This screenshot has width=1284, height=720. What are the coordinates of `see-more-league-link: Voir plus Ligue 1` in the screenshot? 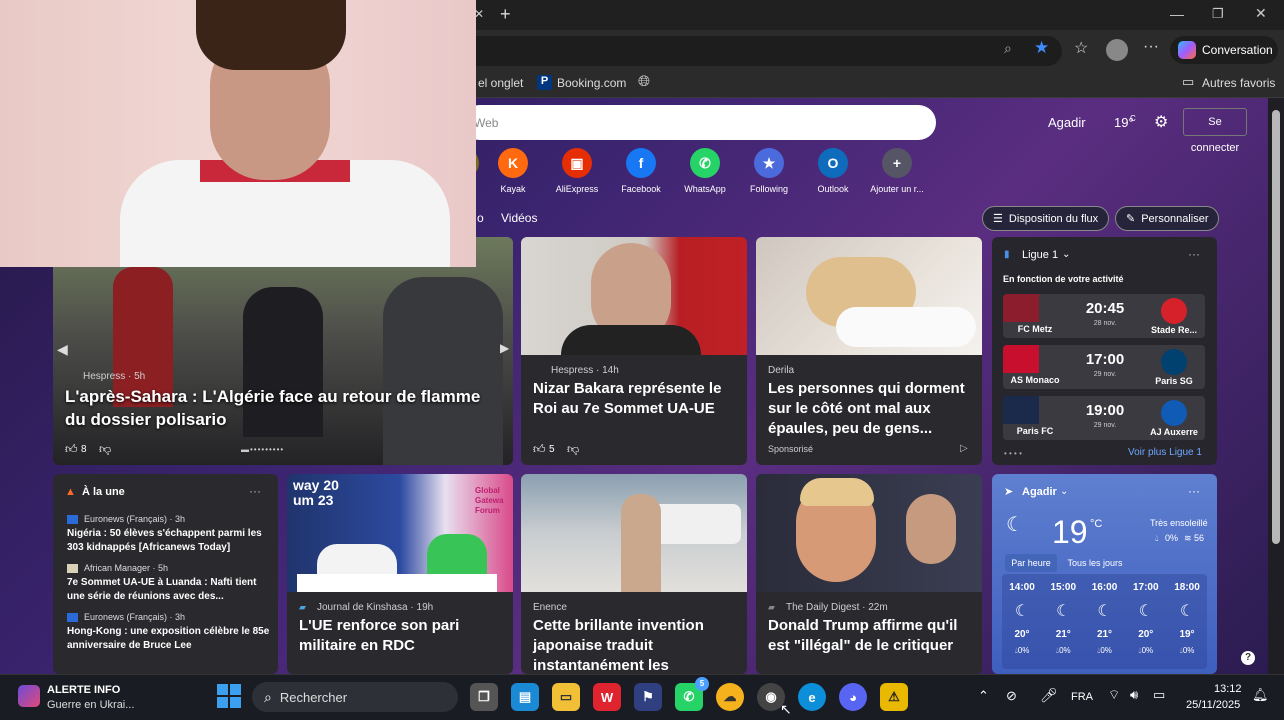 It's located at (1165, 452).